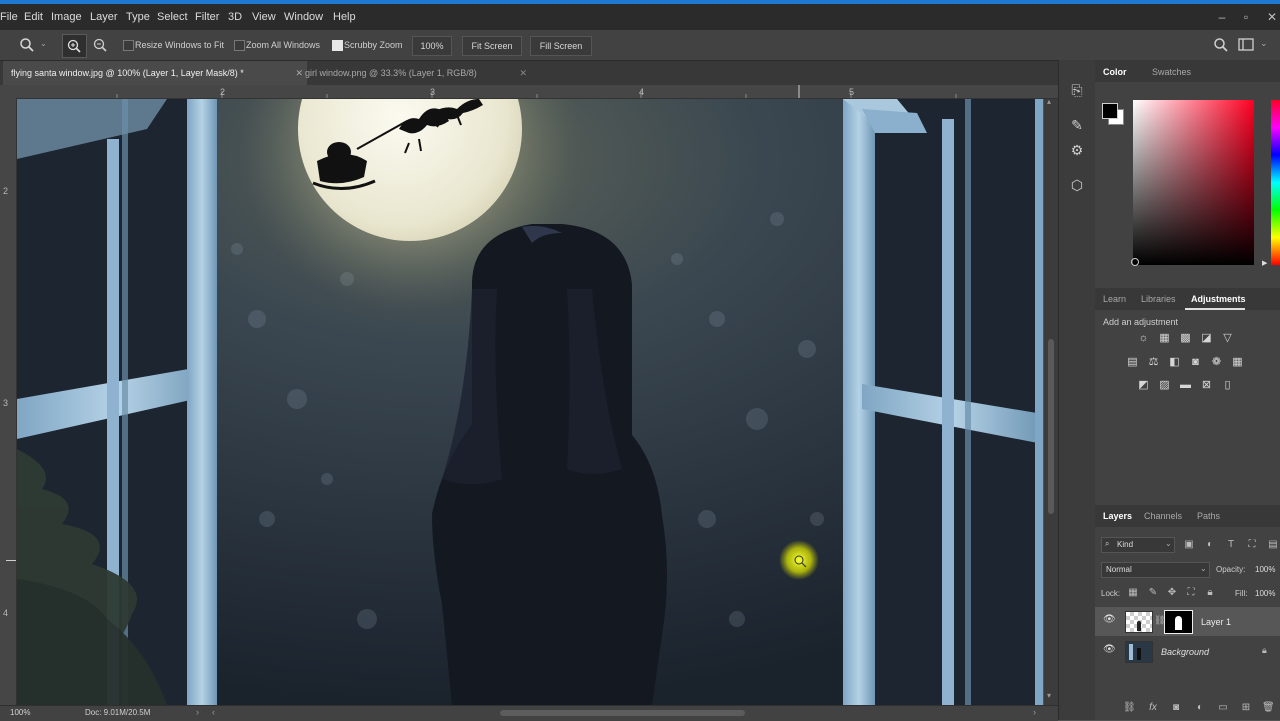  Describe the element at coordinates (1275, 182) in the screenshot. I see `hue-slider` at that location.